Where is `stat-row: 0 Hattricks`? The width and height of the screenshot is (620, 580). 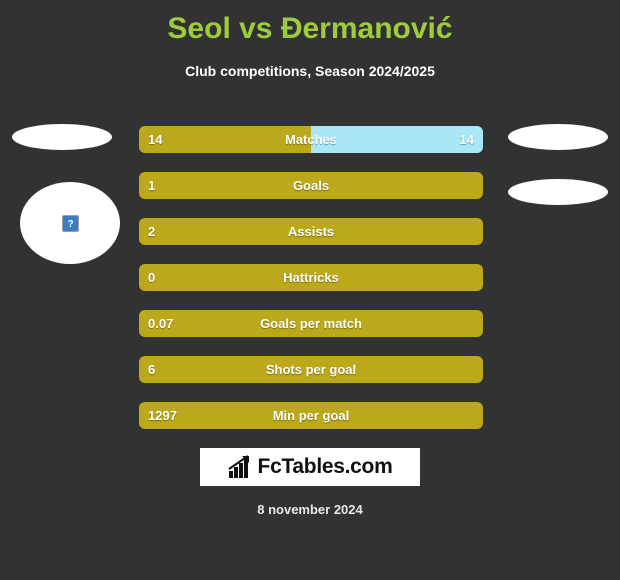 stat-row: 0 Hattricks is located at coordinates (311, 277).